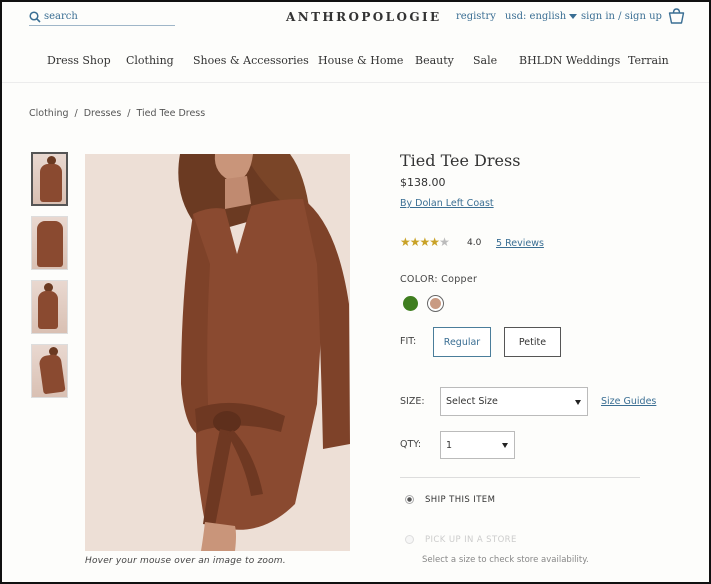 The height and width of the screenshot is (584, 711). Describe the element at coordinates (532, 342) in the screenshot. I see `fit-petite-button: Petite` at that location.